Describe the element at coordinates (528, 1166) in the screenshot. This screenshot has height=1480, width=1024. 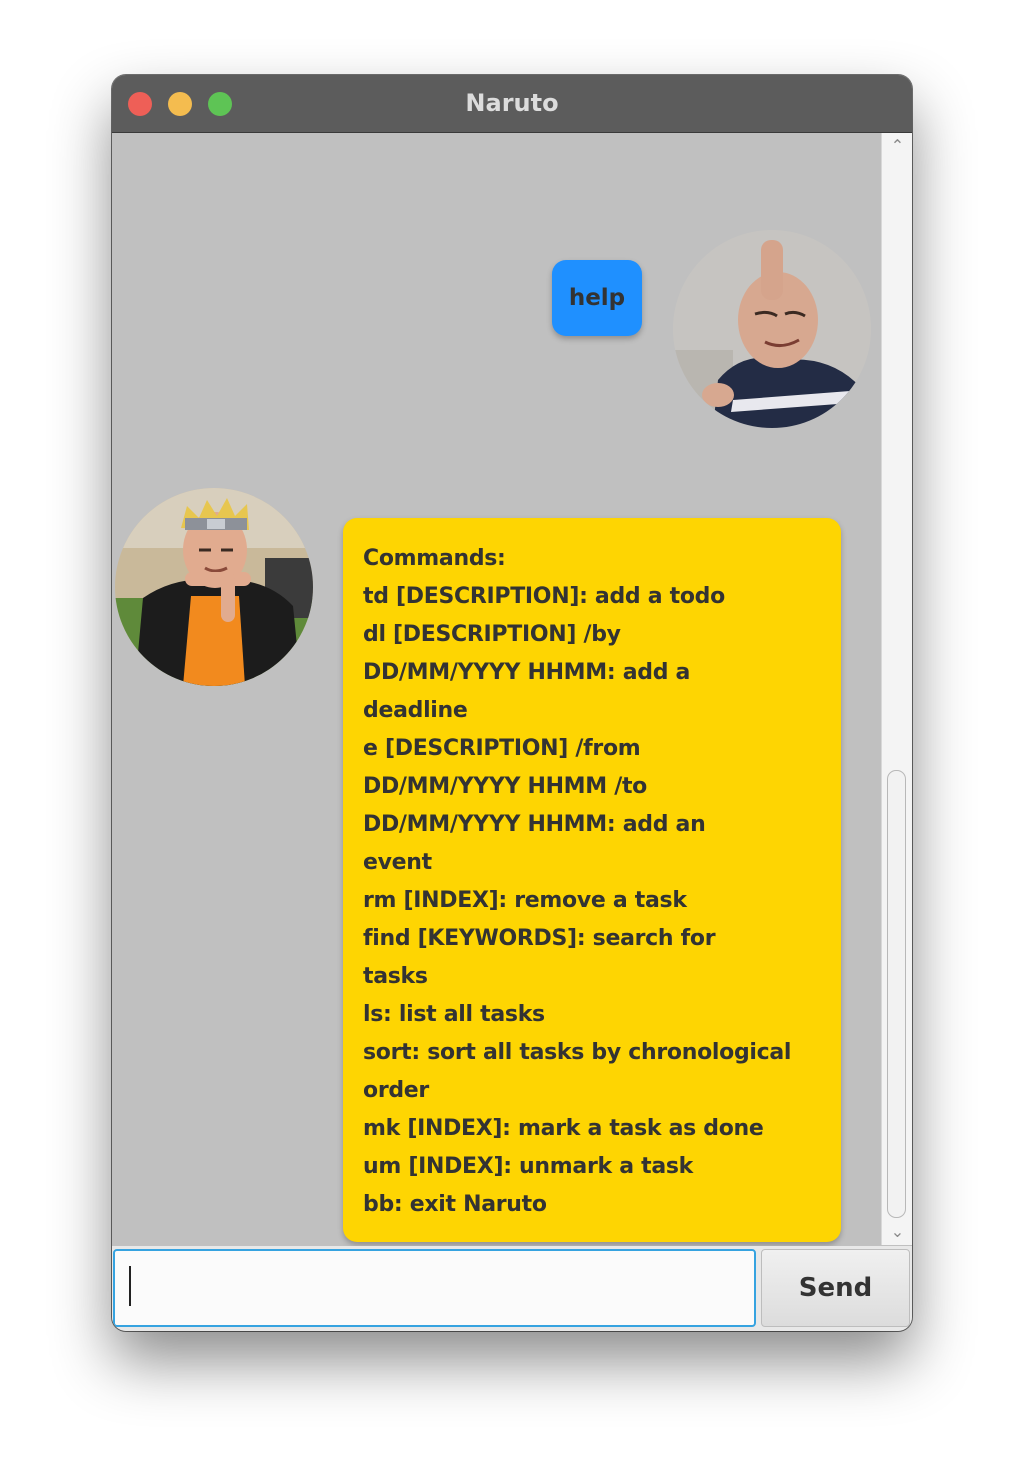
I see `bot-message-line: um [INDEX]: unmark a task` at that location.